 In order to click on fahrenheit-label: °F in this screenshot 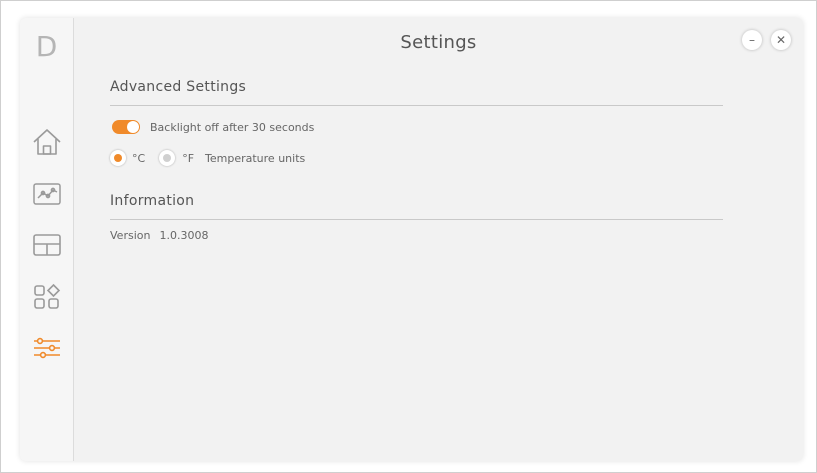, I will do `click(188, 158)`.